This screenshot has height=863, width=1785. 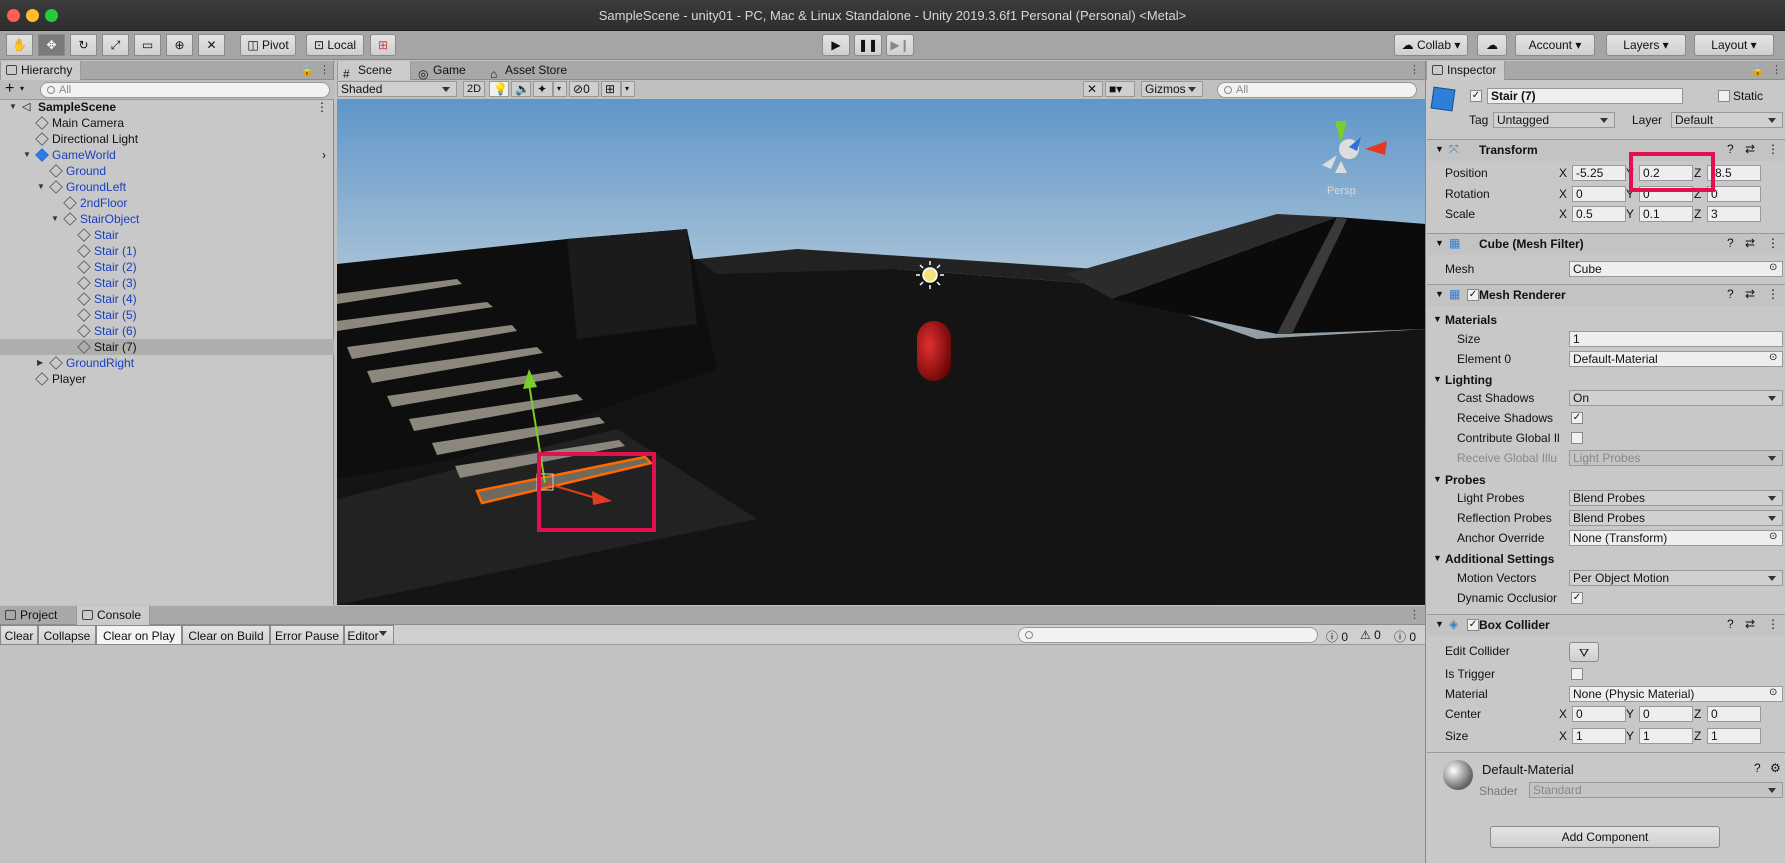 I want to click on grid-snap-icon: ⊞, so click(x=383, y=45).